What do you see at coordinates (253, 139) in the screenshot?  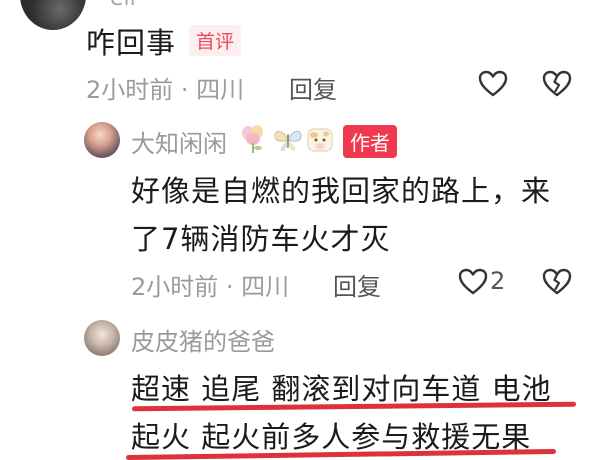 I see `flower-icon` at bounding box center [253, 139].